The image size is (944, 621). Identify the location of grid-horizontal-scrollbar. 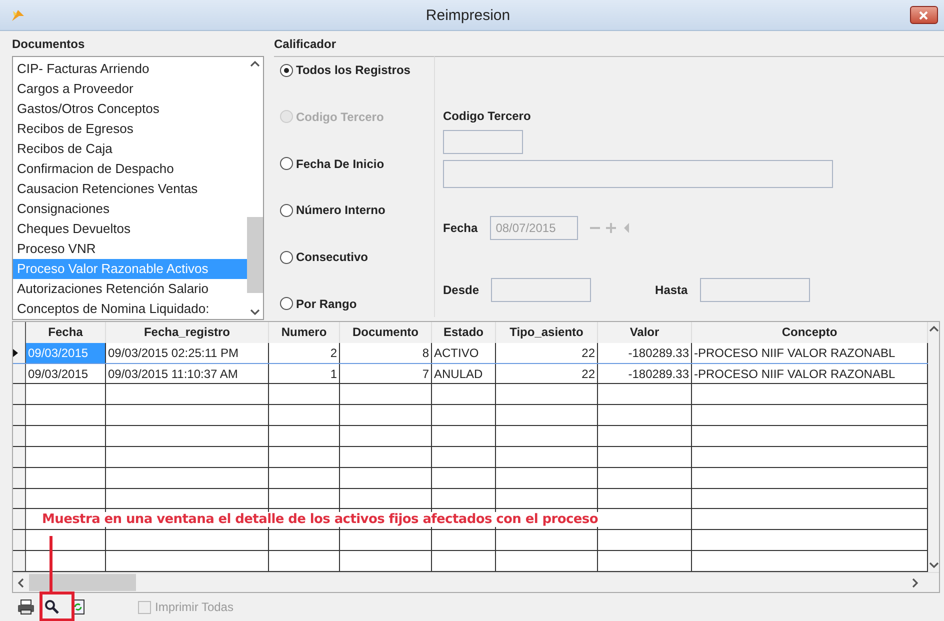
(476, 582).